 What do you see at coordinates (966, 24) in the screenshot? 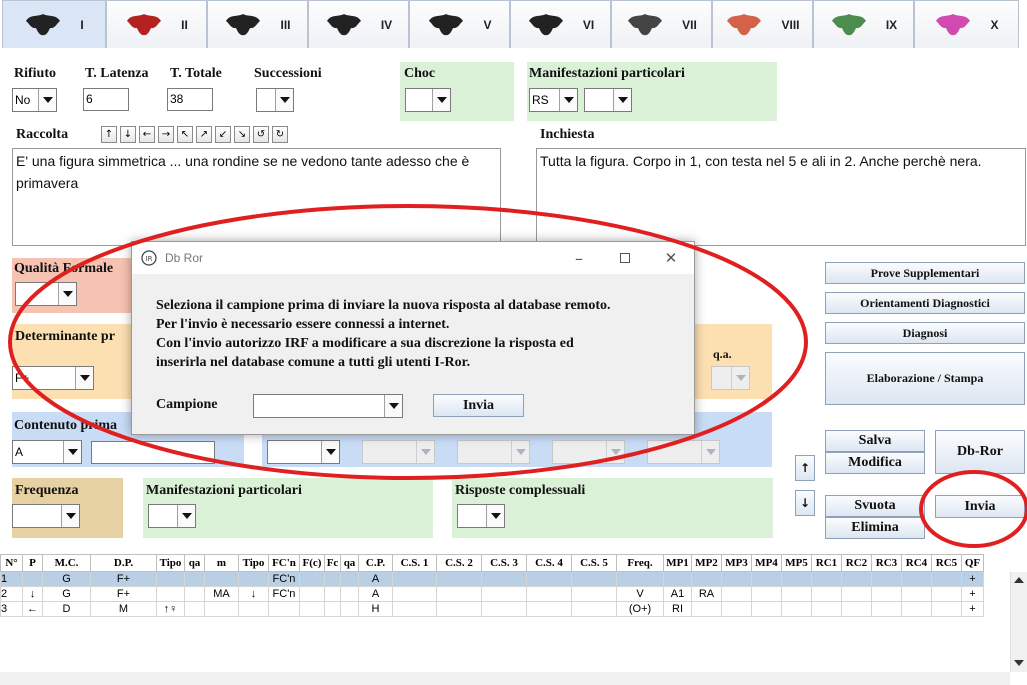
I see `tab-card-10: X` at bounding box center [966, 24].